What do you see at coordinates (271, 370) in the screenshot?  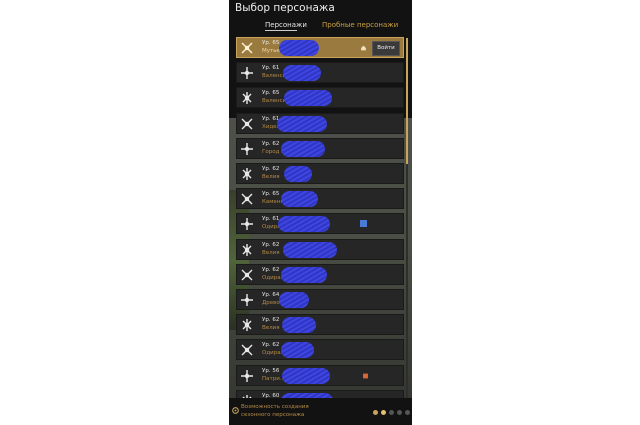 I see `character-level: Ур. 56` at bounding box center [271, 370].